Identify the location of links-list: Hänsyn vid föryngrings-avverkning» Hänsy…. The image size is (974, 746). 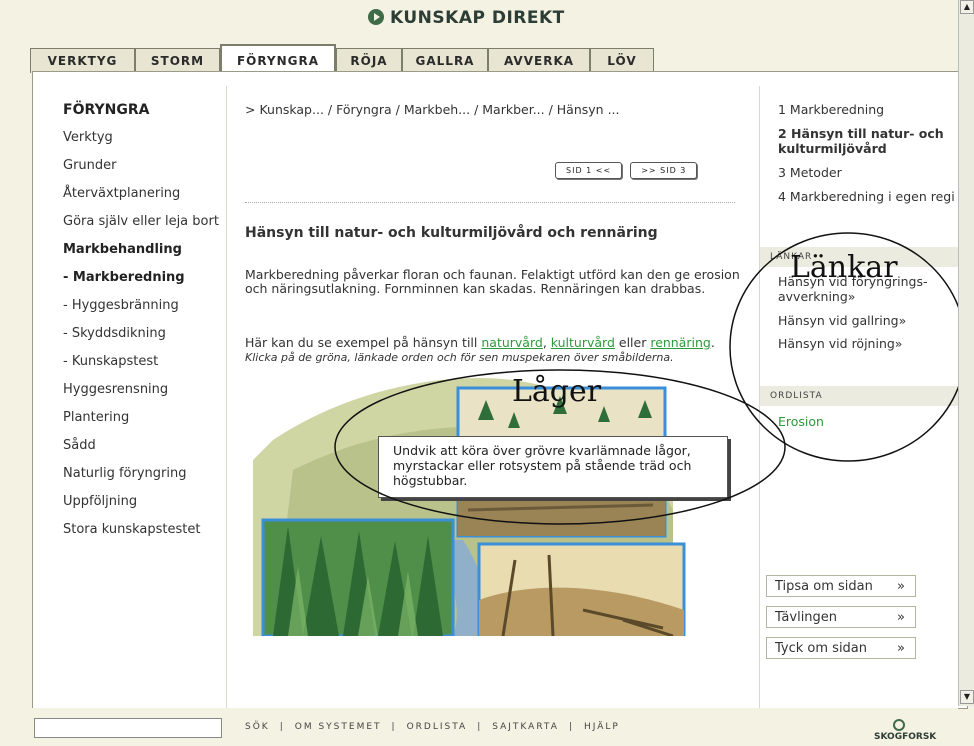
(868, 312).